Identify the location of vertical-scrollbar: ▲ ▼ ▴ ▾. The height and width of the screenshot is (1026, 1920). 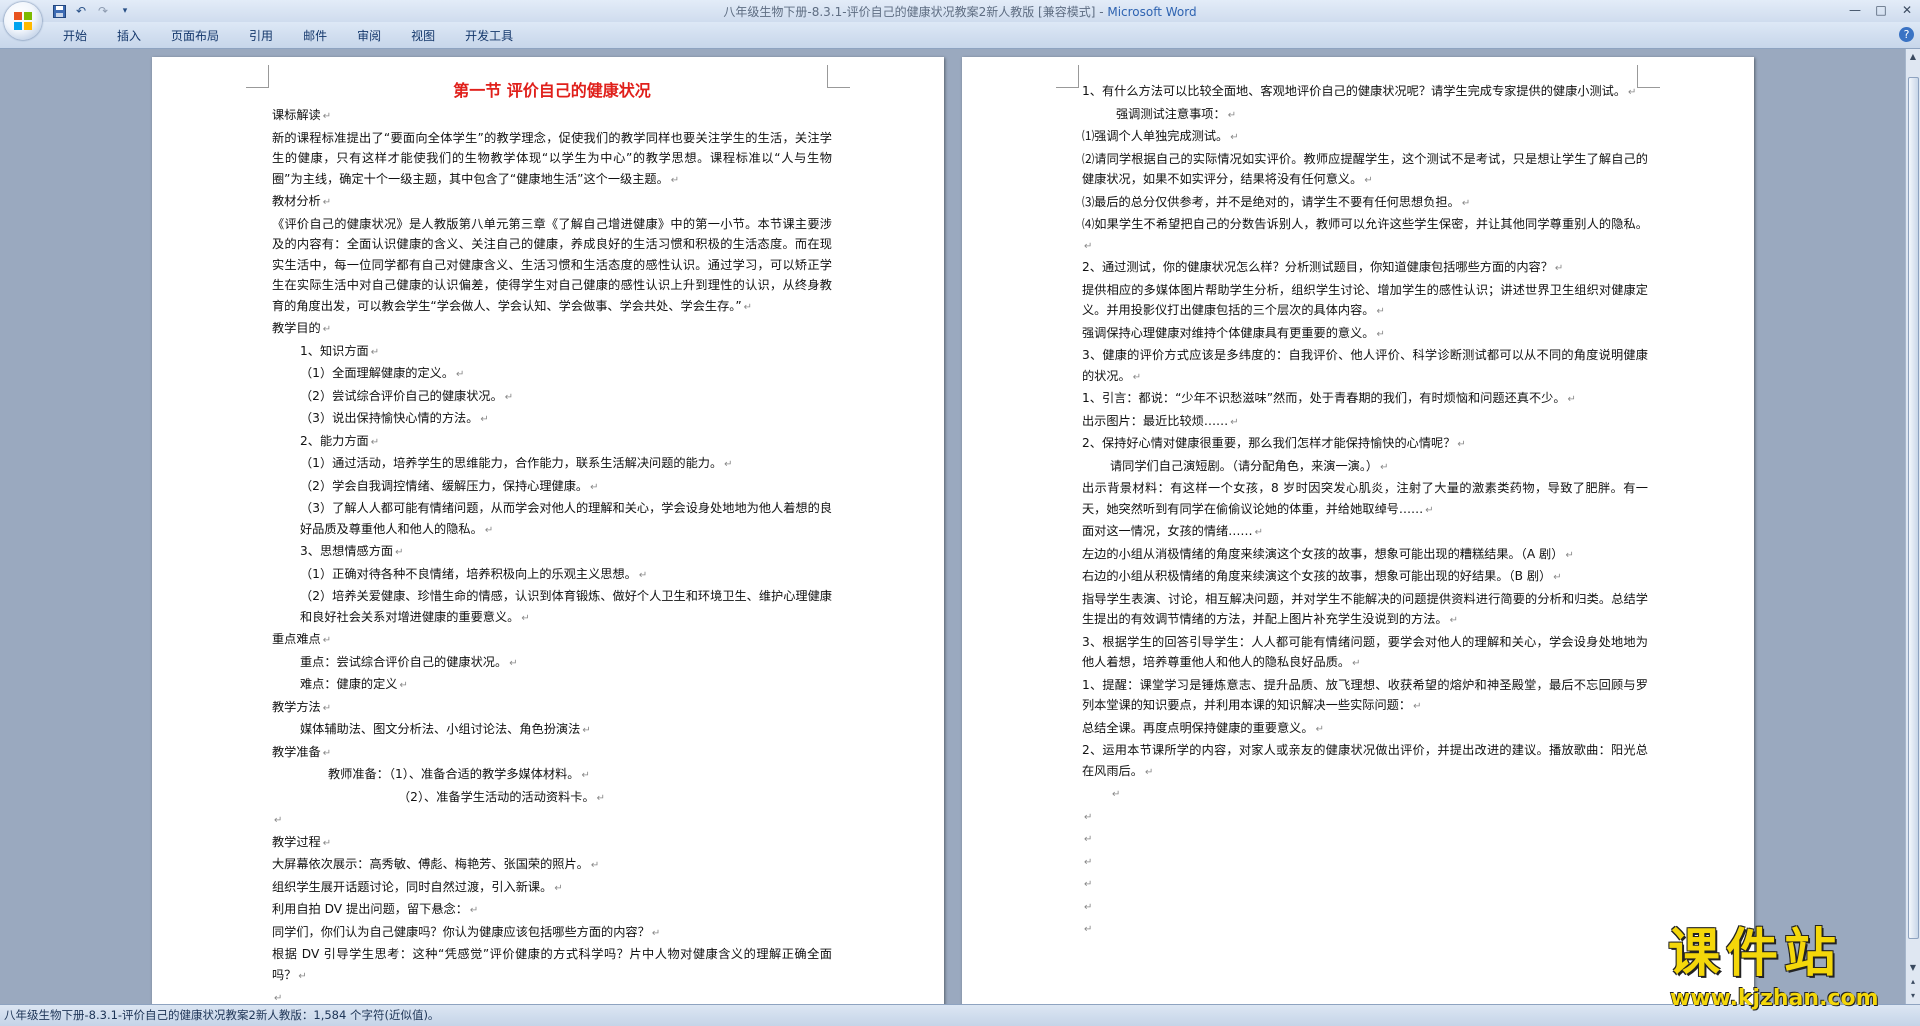
(1912, 526).